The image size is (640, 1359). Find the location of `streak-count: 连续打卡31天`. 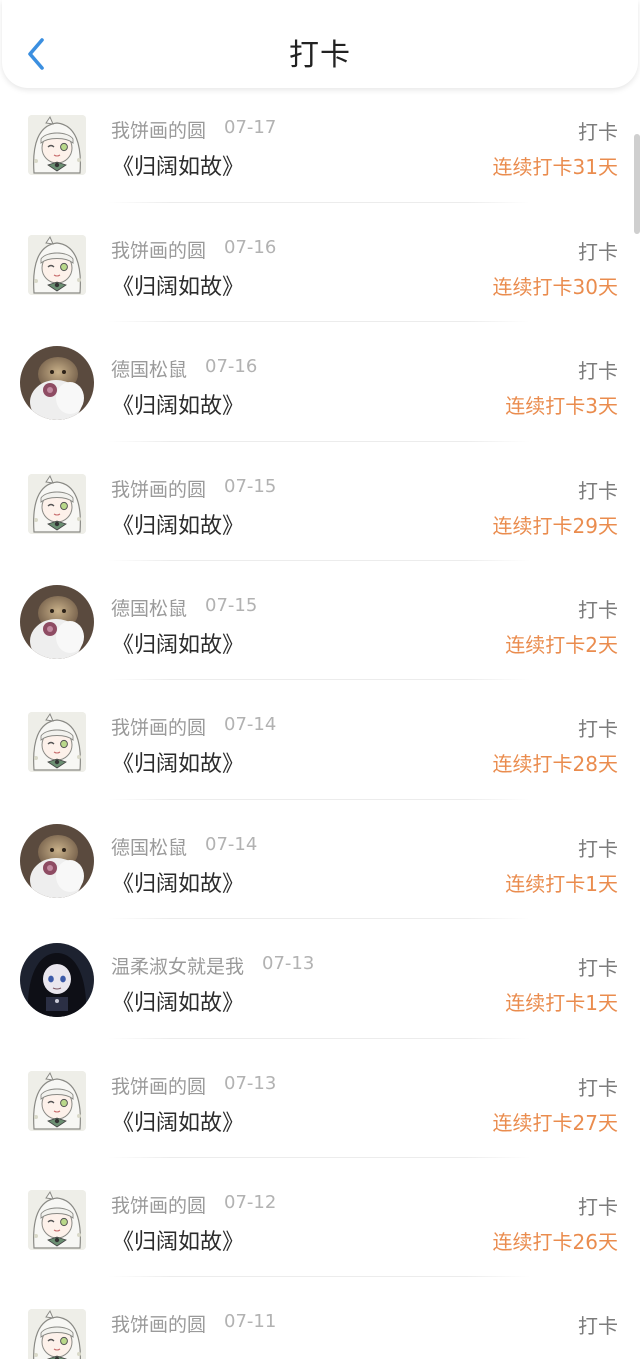

streak-count: 连续打卡31天 is located at coordinates (555, 167).